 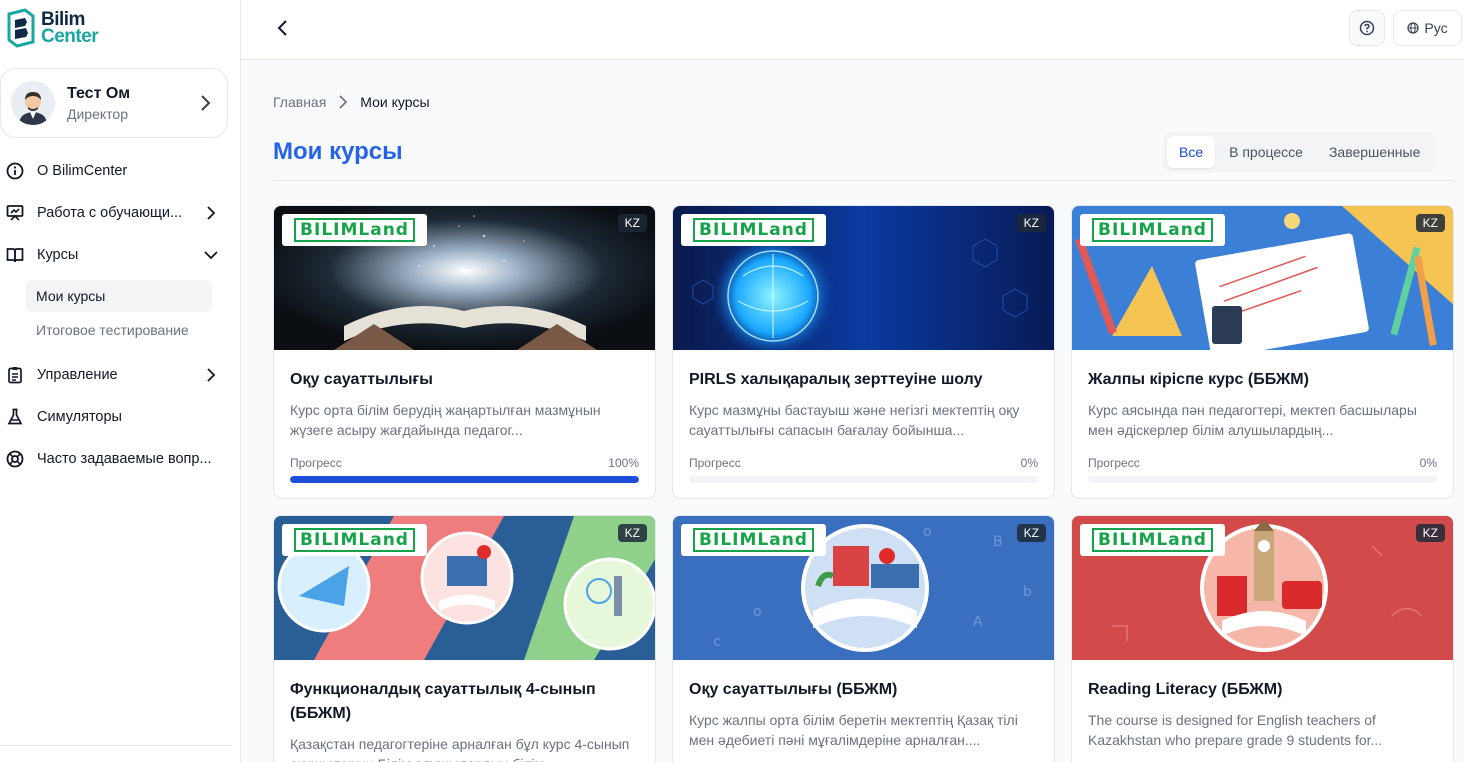 I want to click on question-circle-icon, so click(x=1367, y=28).